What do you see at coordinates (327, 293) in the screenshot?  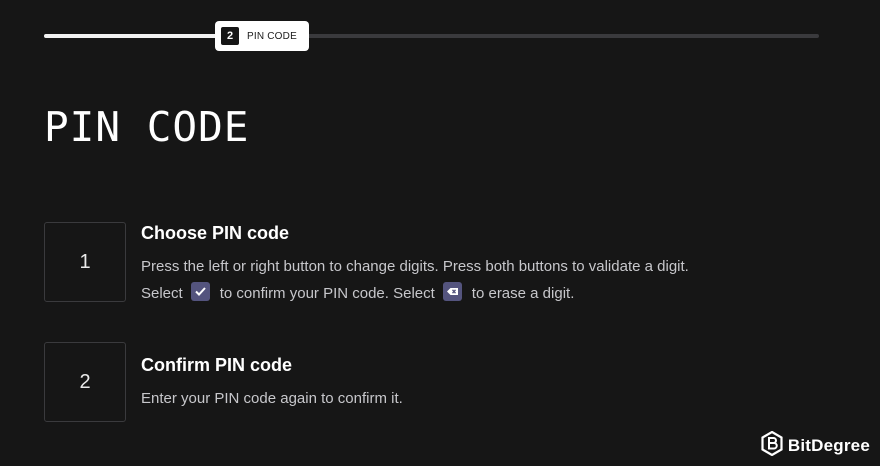 I see `step-description-text: to confirm your PIN code. Select` at bounding box center [327, 293].